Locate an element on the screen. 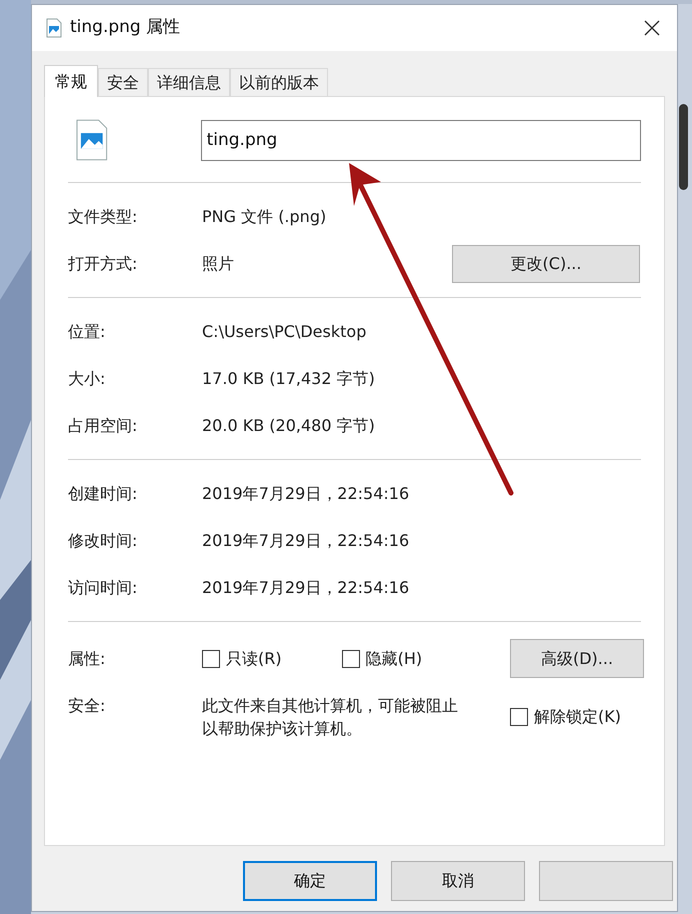 The height and width of the screenshot is (914, 692). tab: 详细信息 is located at coordinates (189, 82).